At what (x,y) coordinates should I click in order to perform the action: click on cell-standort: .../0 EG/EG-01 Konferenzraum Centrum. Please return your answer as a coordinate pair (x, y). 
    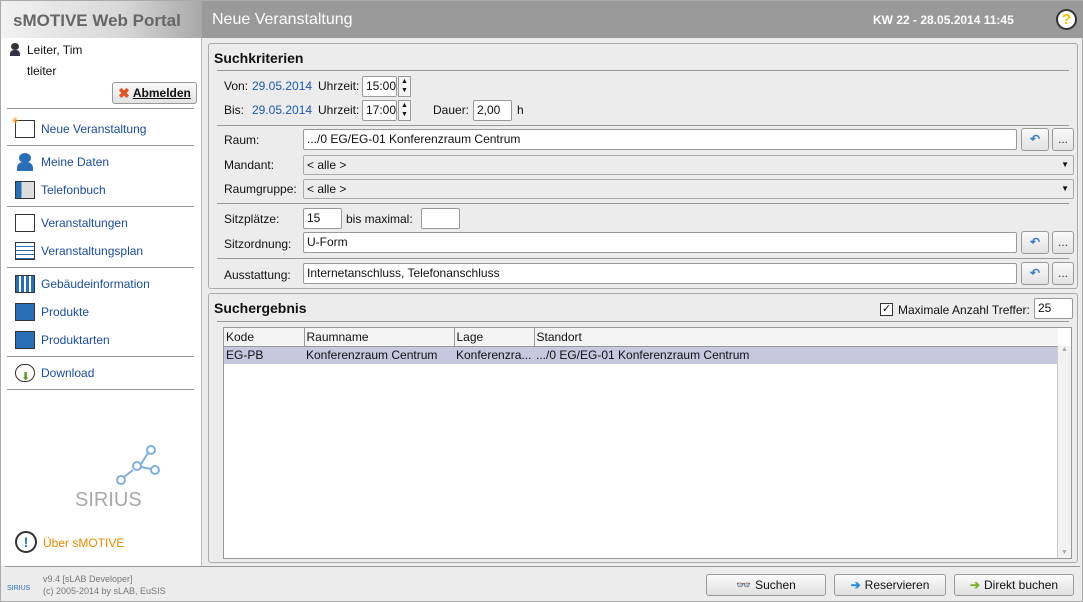
    Looking at the image, I should click on (643, 355).